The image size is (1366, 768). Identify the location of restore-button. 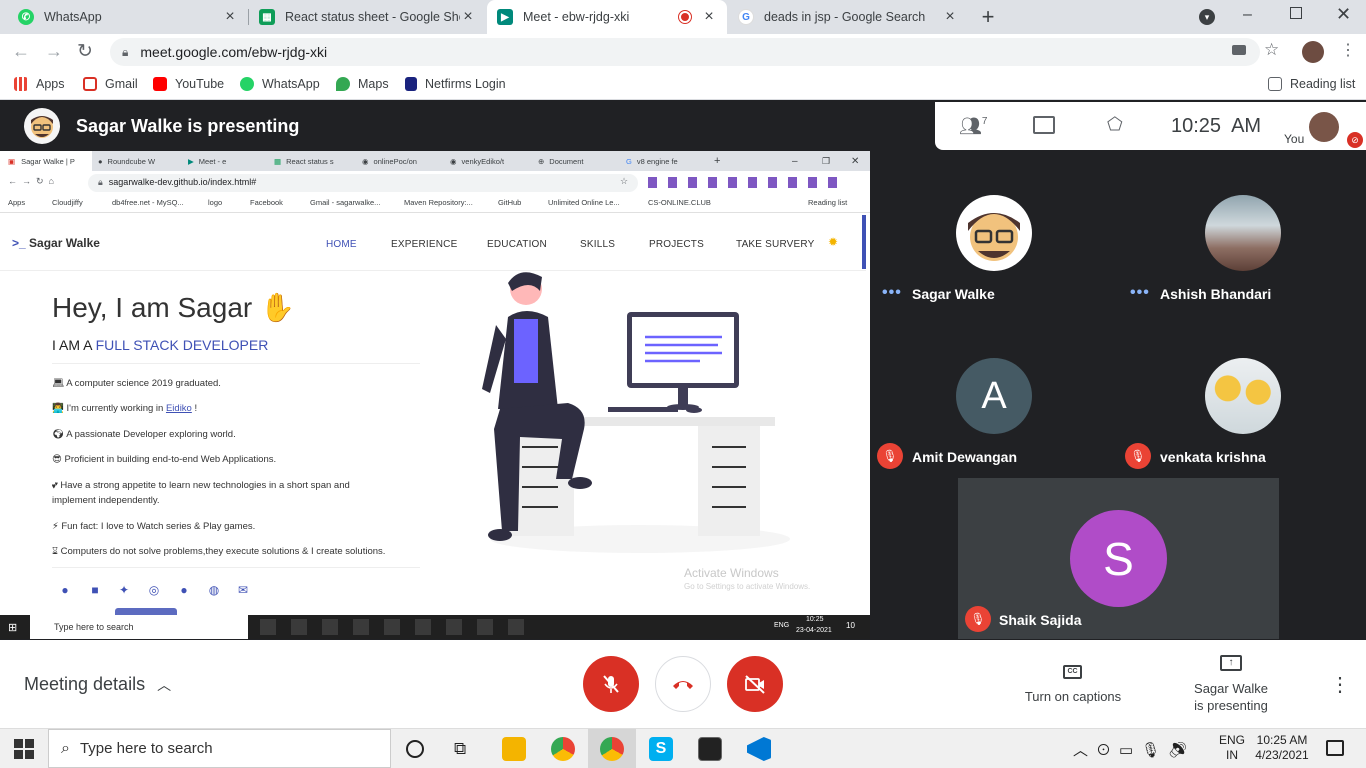
(1296, 13).